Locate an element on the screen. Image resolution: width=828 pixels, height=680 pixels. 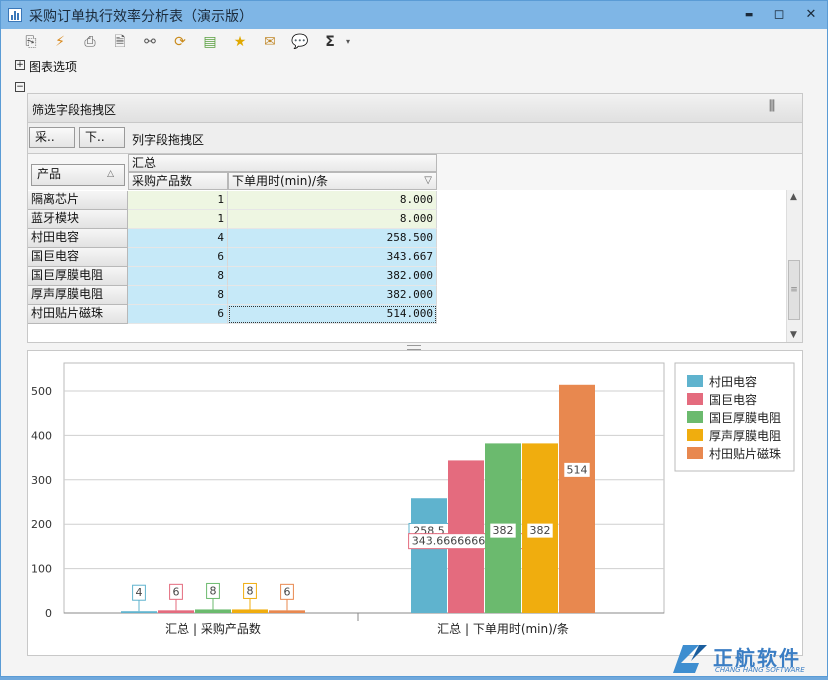
sort-icon: △ is located at coordinates (110, 174).